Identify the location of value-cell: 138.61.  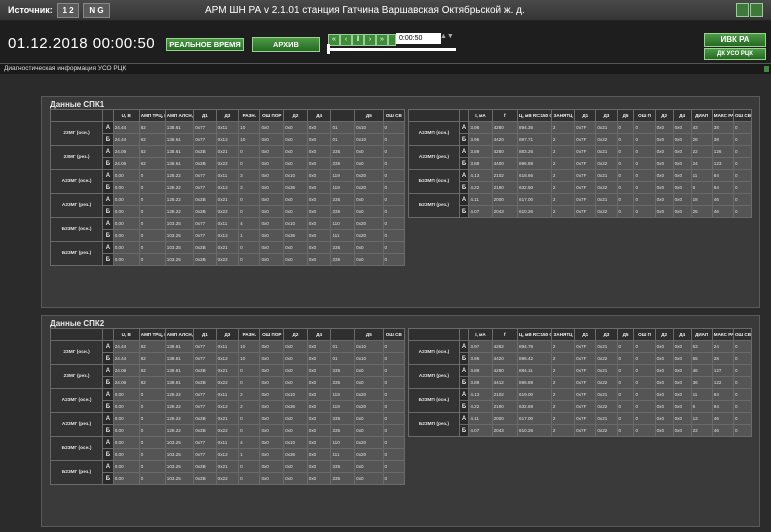
(179, 151).